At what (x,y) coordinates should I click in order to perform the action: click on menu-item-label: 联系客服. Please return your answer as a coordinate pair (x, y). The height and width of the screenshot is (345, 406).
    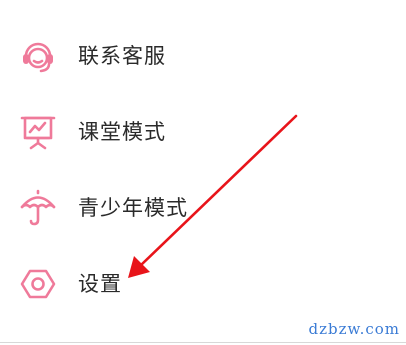
    Looking at the image, I should click on (122, 55).